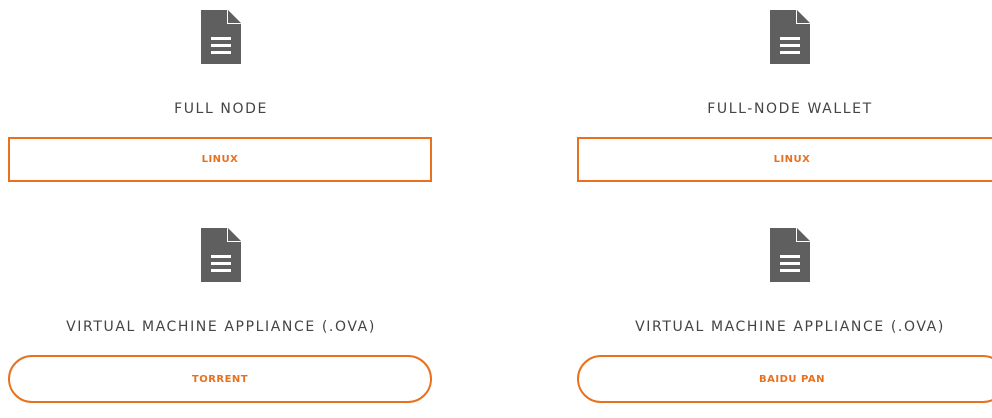 The image size is (992, 418). I want to click on card-title: FULL-NODE WALLET, so click(790, 109).